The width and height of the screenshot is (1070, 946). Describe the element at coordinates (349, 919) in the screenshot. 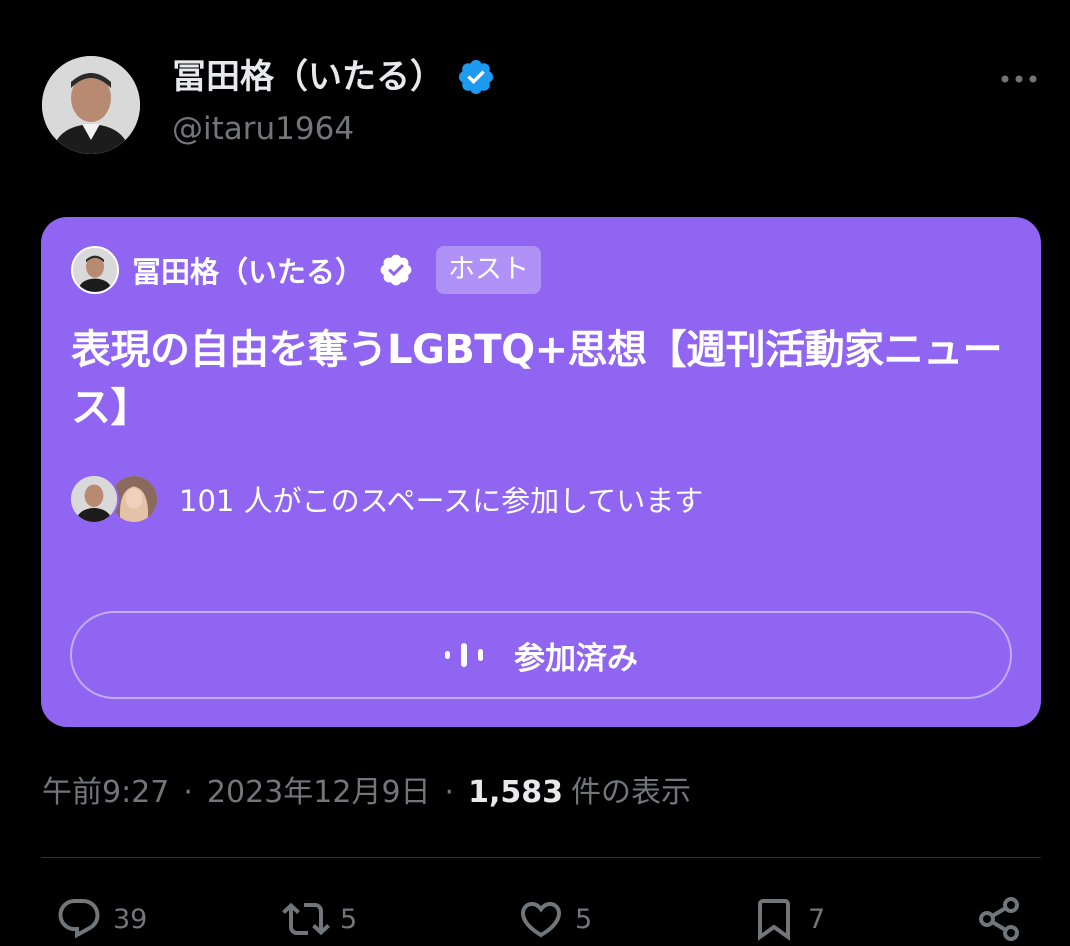

I see `retweet-count: 5` at that location.